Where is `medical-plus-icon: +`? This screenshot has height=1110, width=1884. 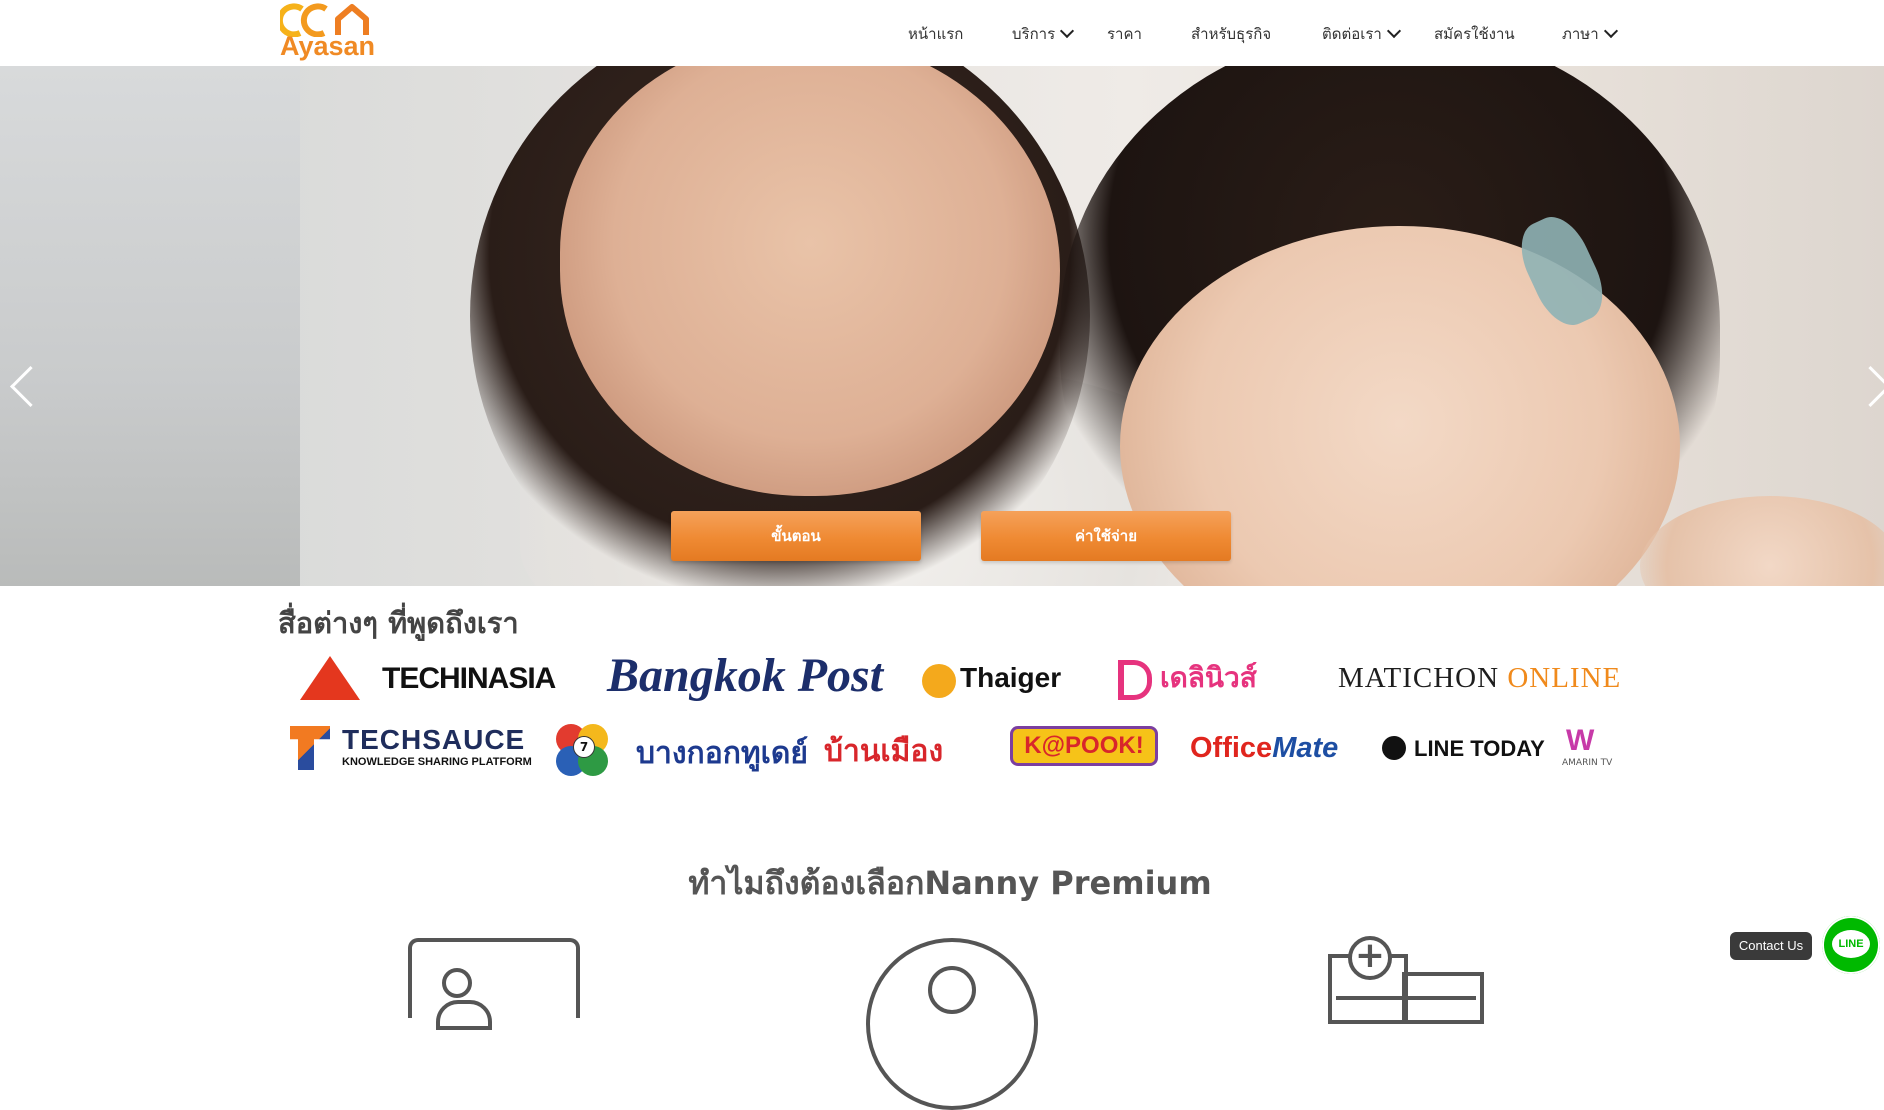
medical-plus-icon: + is located at coordinates (1370, 958).